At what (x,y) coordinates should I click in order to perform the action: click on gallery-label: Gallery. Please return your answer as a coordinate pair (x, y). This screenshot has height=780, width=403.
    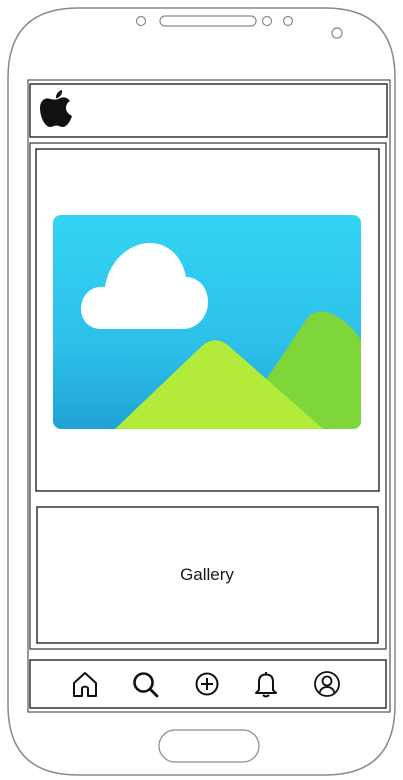
    Looking at the image, I should click on (207, 575).